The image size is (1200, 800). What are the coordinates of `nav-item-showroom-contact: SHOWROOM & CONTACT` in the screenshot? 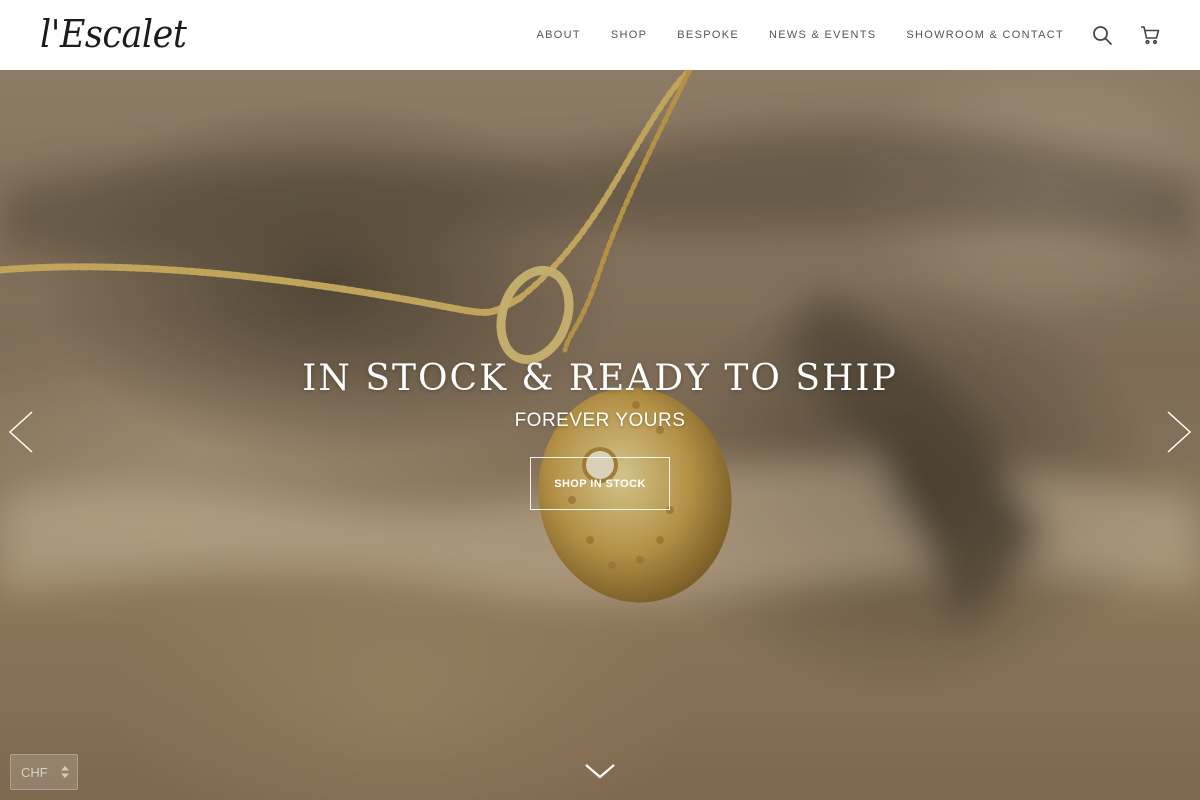 It's located at (985, 35).